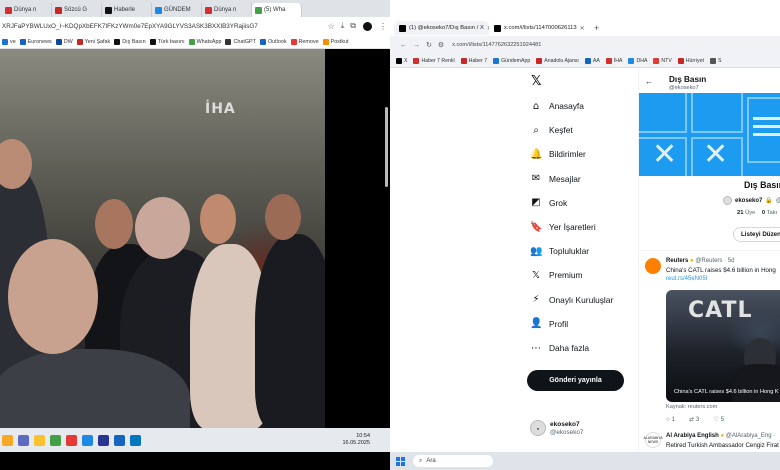 The height and width of the screenshot is (470, 780). I want to click on bookmark-item: Outlook, so click(273, 41).